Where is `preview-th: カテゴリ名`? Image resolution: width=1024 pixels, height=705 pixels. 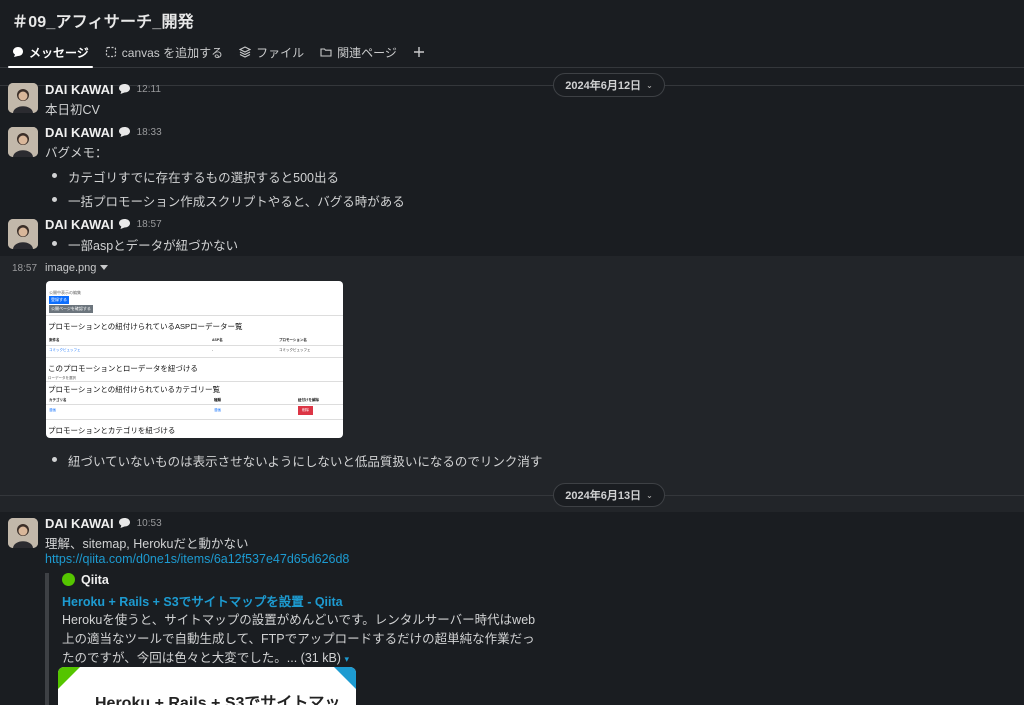
preview-th: カテゴリ名 is located at coordinates (58, 400).